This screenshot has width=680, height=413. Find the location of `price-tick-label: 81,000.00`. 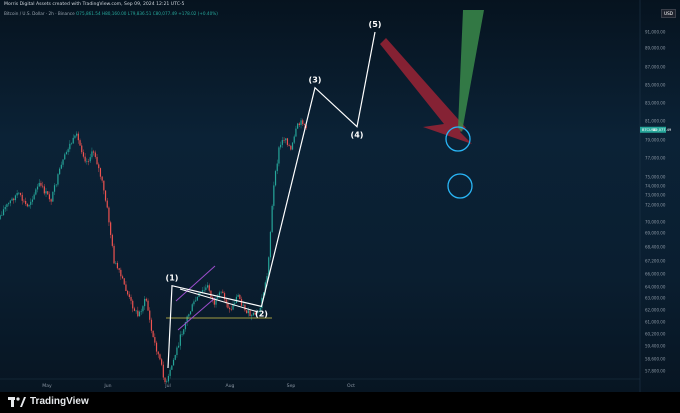

price-tick-label: 81,000.00 is located at coordinates (655, 121).